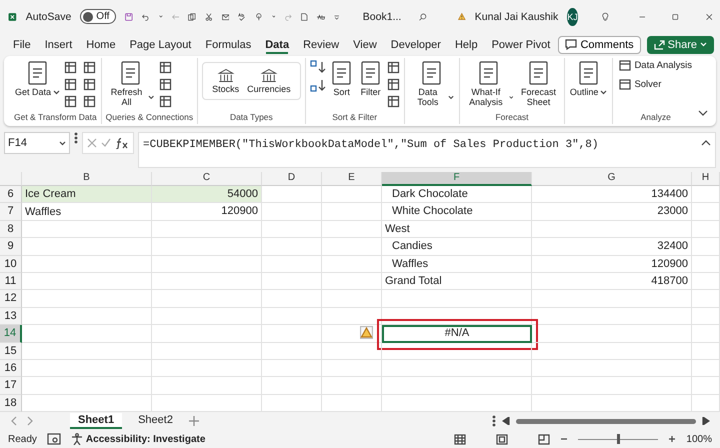 The height and width of the screenshot is (448, 720). Describe the element at coordinates (11, 247) in the screenshot. I see `row-header: 9` at that location.